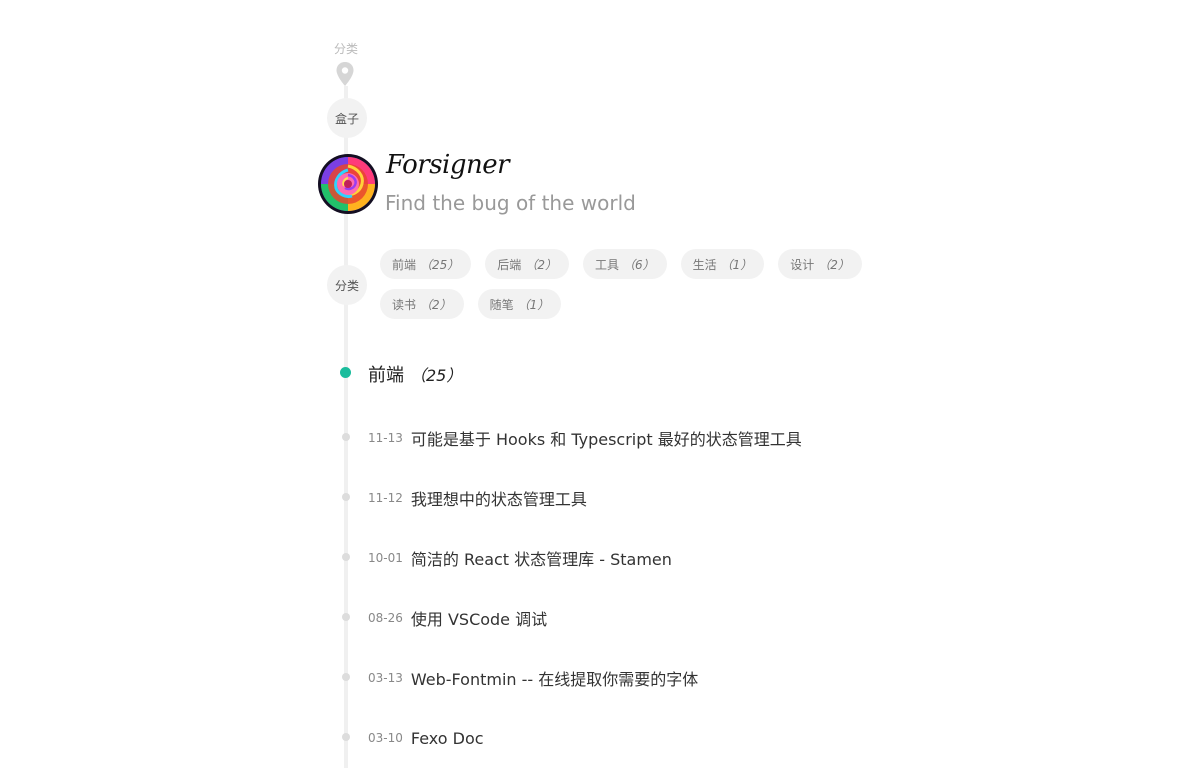  Describe the element at coordinates (447, 738) in the screenshot. I see `post-title-link: Fexo Doc` at that location.